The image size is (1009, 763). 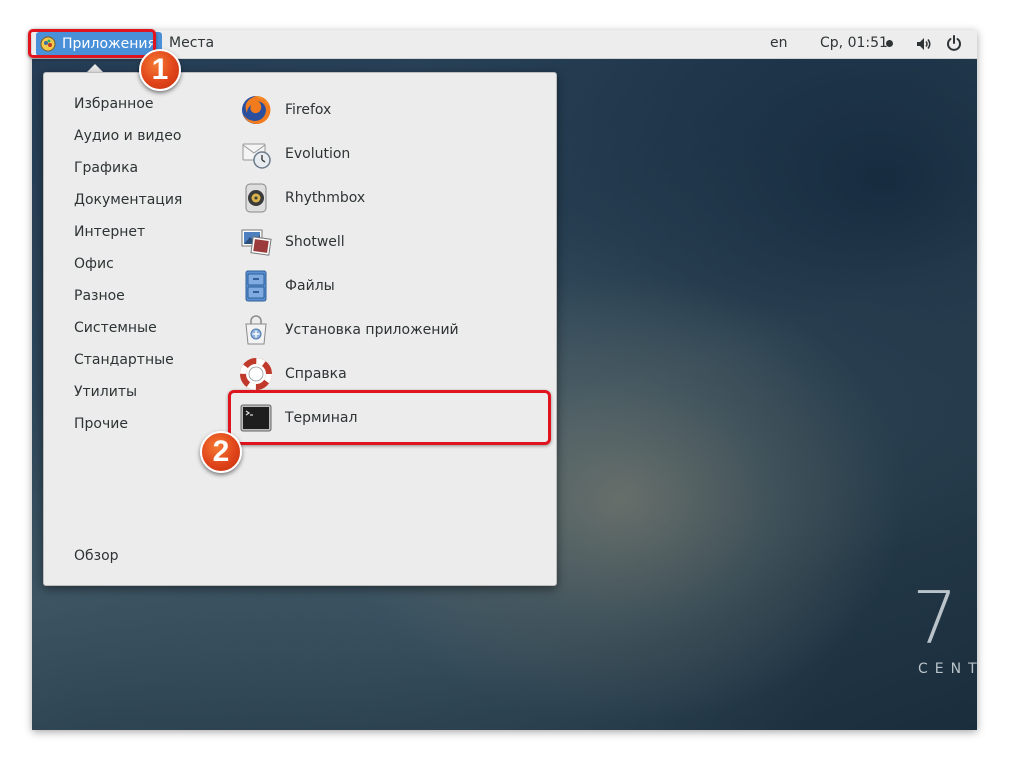 I want to click on app-software-install: Установка приложений, so click(x=390, y=330).